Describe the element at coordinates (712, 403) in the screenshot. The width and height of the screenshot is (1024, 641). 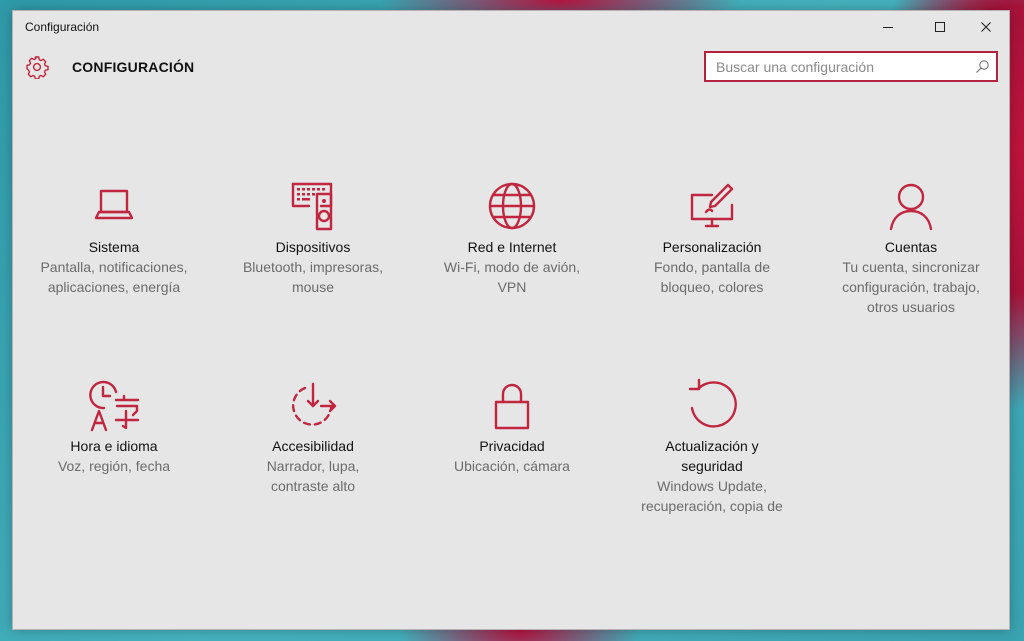
I see `update-icon` at that location.